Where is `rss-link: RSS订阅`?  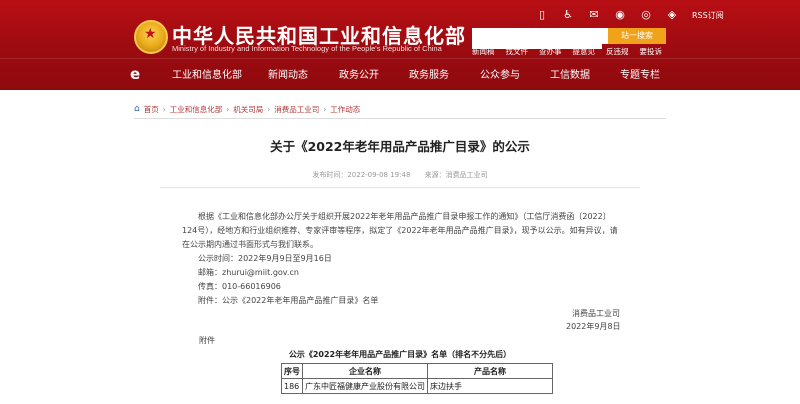 rss-link: RSS订阅 is located at coordinates (708, 15).